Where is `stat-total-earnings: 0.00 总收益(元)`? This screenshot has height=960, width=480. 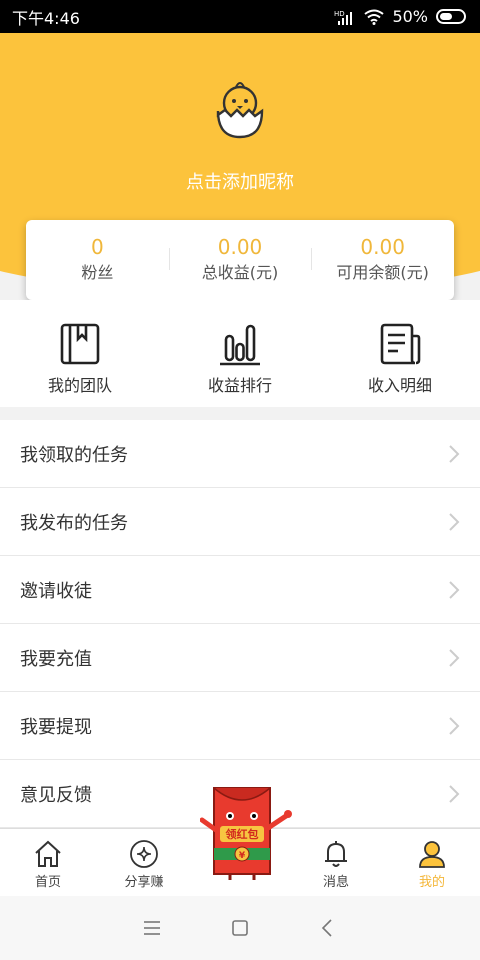 stat-total-earnings: 0.00 总收益(元) is located at coordinates (240, 260).